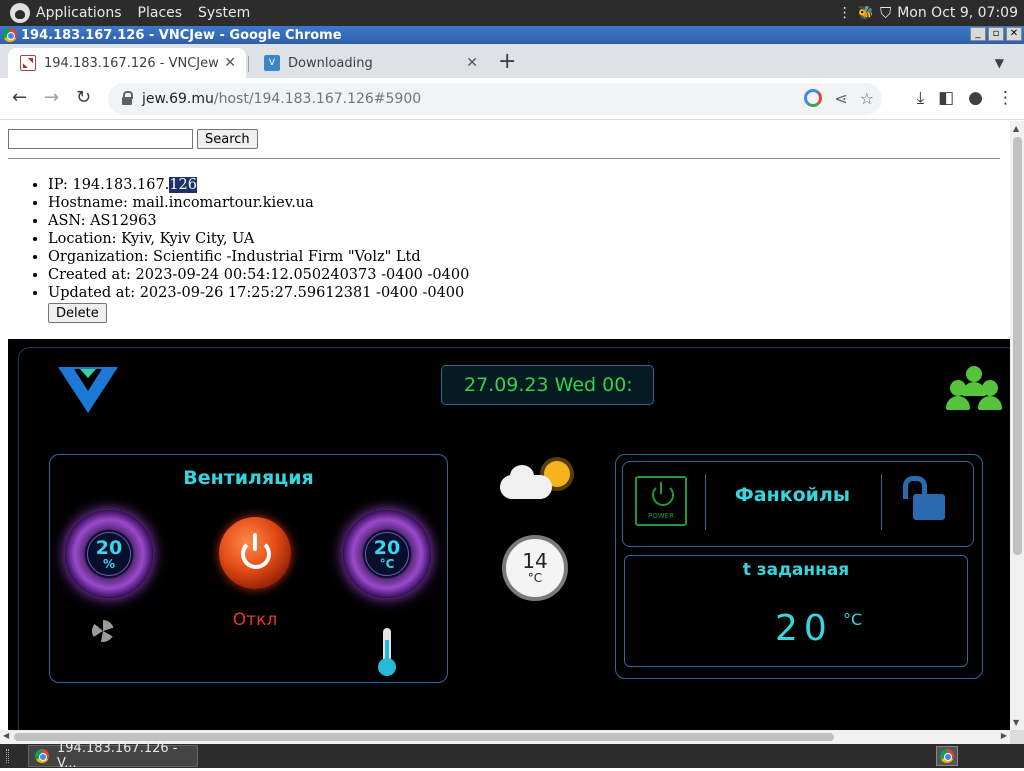 The height and width of the screenshot is (771, 1024). I want to click on taskbar-handle-icon, so click(7, 756).